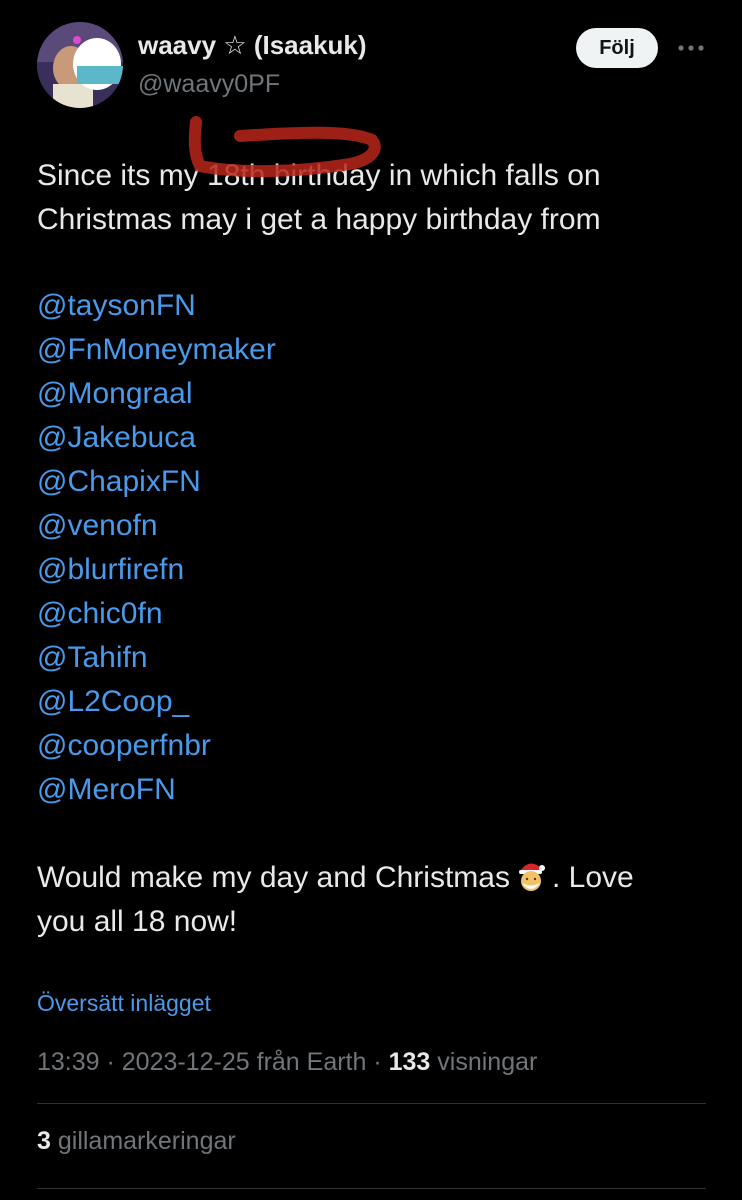  Describe the element at coordinates (115, 394) in the screenshot. I see `mention-link: @Mongraal` at that location.